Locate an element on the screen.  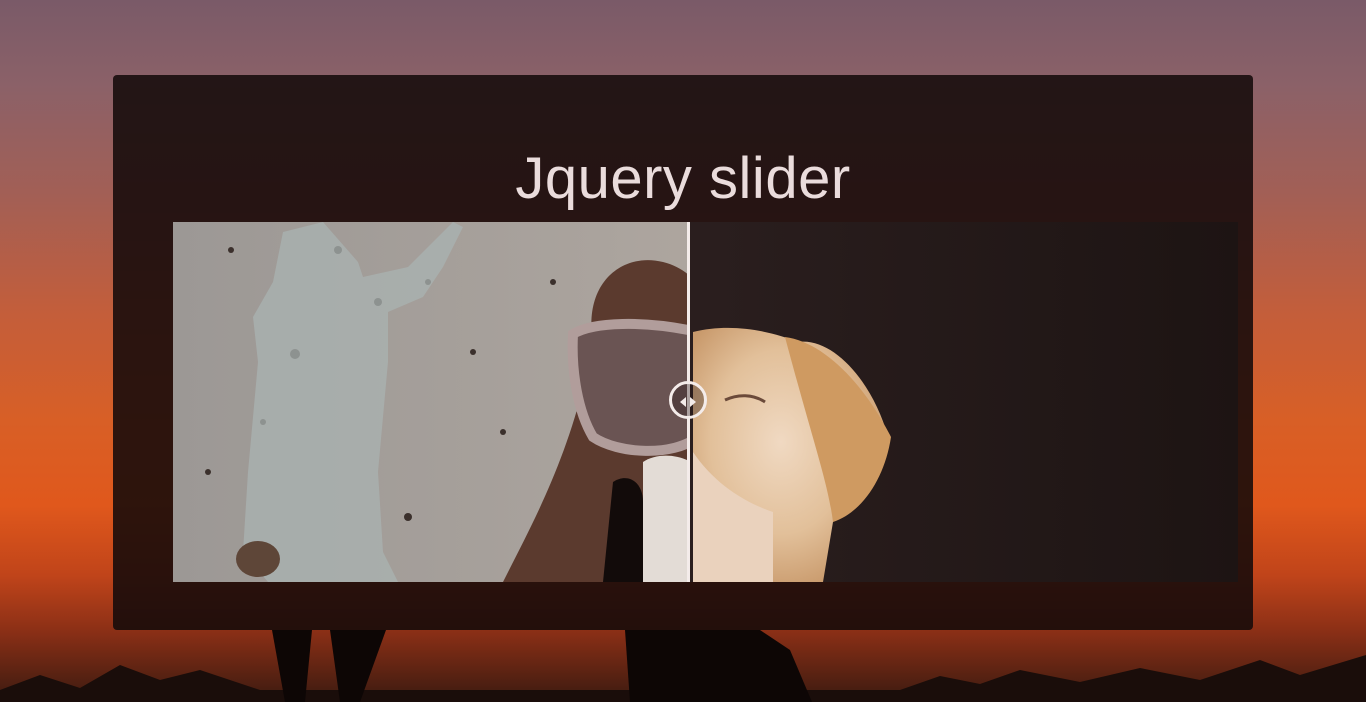
slider-handle is located at coordinates (688, 400).